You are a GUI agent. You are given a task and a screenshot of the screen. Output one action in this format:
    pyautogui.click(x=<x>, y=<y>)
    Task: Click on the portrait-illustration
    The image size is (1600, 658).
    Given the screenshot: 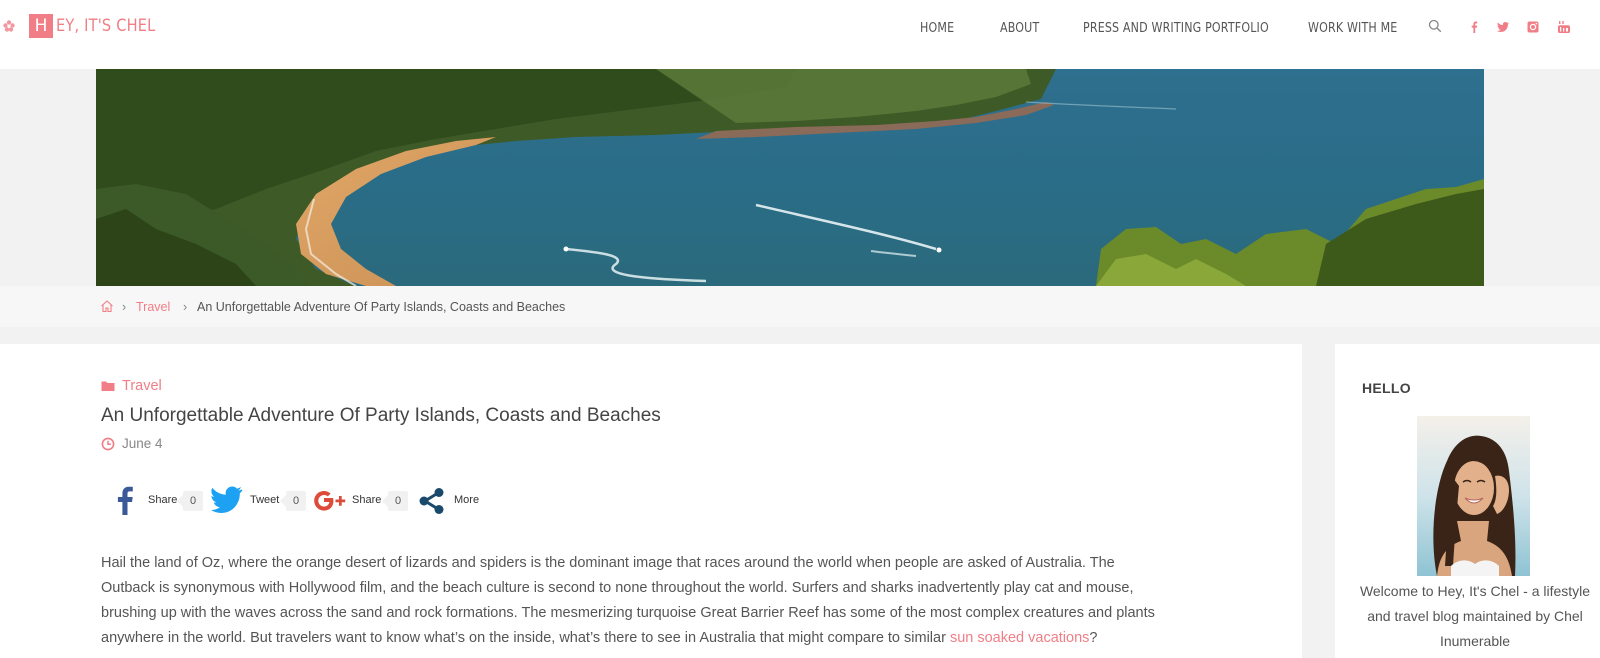 What is the action you would take?
    pyautogui.click(x=1473, y=496)
    